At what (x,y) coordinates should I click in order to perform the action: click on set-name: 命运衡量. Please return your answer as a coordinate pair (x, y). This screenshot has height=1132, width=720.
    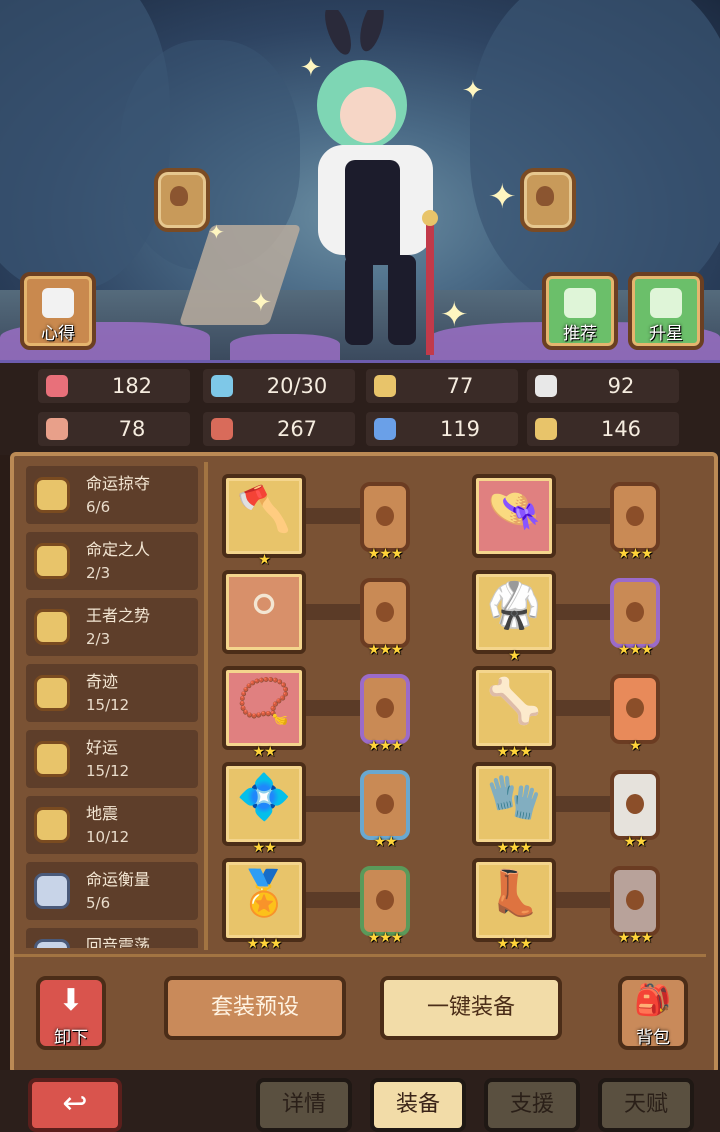
    Looking at the image, I should click on (118, 879).